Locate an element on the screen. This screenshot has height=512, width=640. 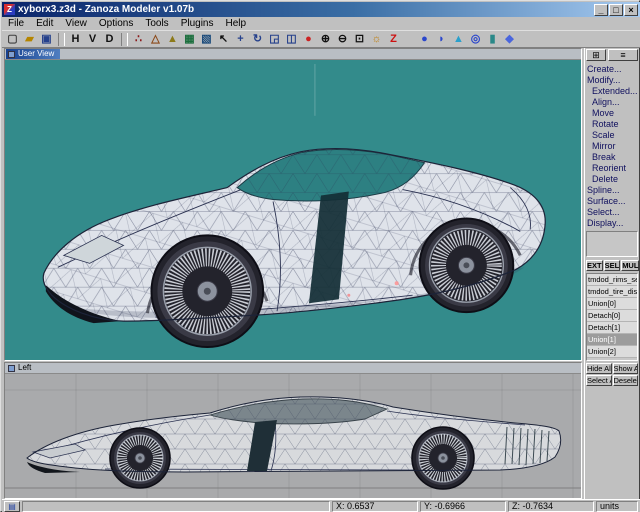
front-wheel is located at coordinates (207, 291).